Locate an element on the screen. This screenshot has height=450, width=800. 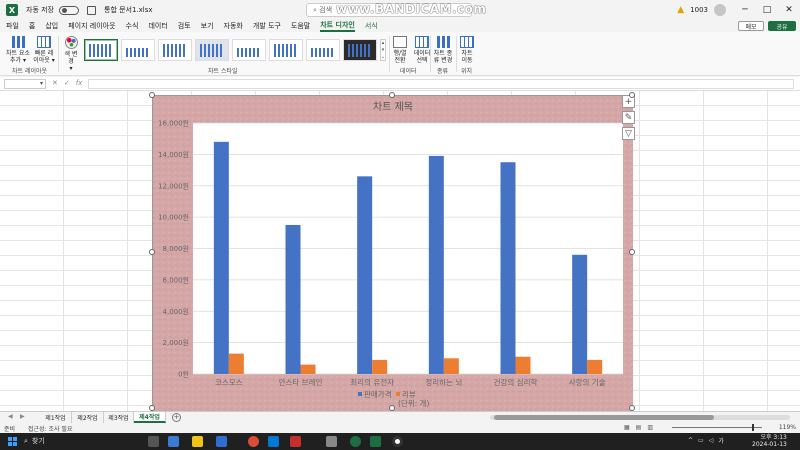
y-tick-label: 12,000원 is located at coordinates (173, 185).